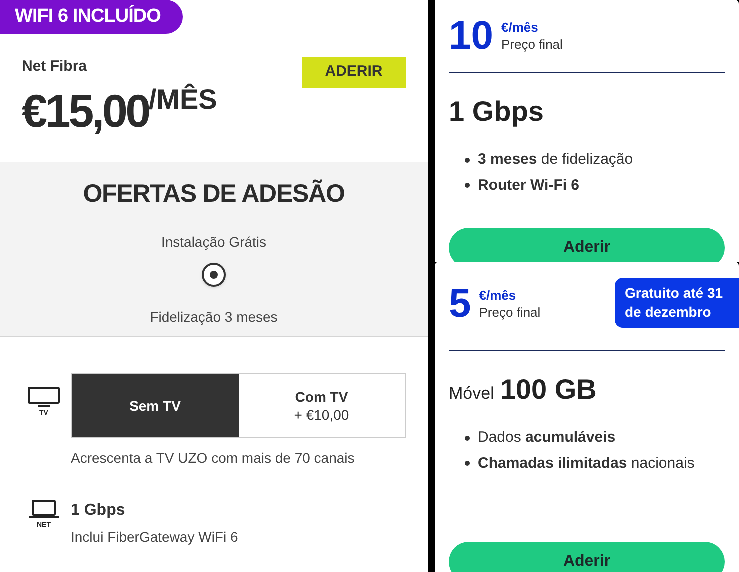 Image resolution: width=739 pixels, height=572 pixels. What do you see at coordinates (98, 511) in the screenshot?
I see `speed: 1 Gbps` at bounding box center [98, 511].